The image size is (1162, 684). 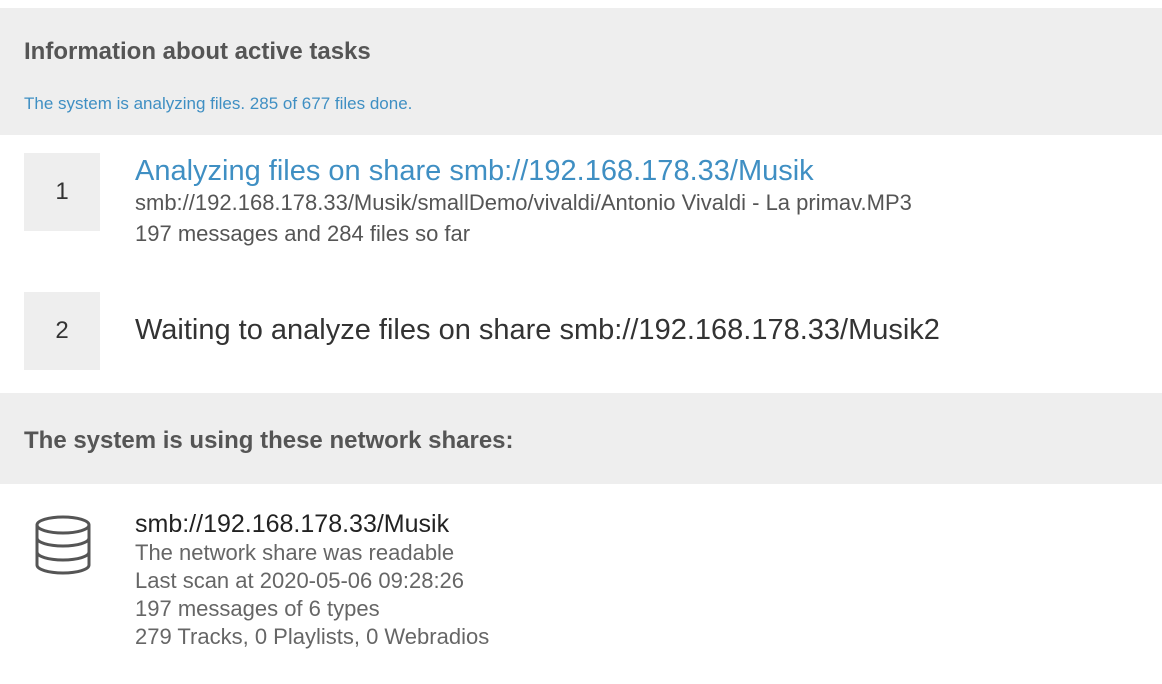 What do you see at coordinates (300, 580) in the screenshot?
I see `share-last-scan: Last scan at 2020-05-06 09:28:26` at bounding box center [300, 580].